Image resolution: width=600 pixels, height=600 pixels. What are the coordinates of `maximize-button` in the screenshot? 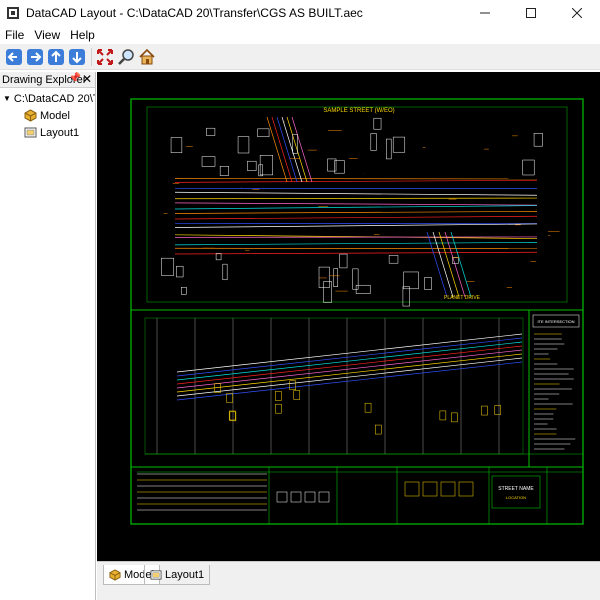 It's located at (531, 13).